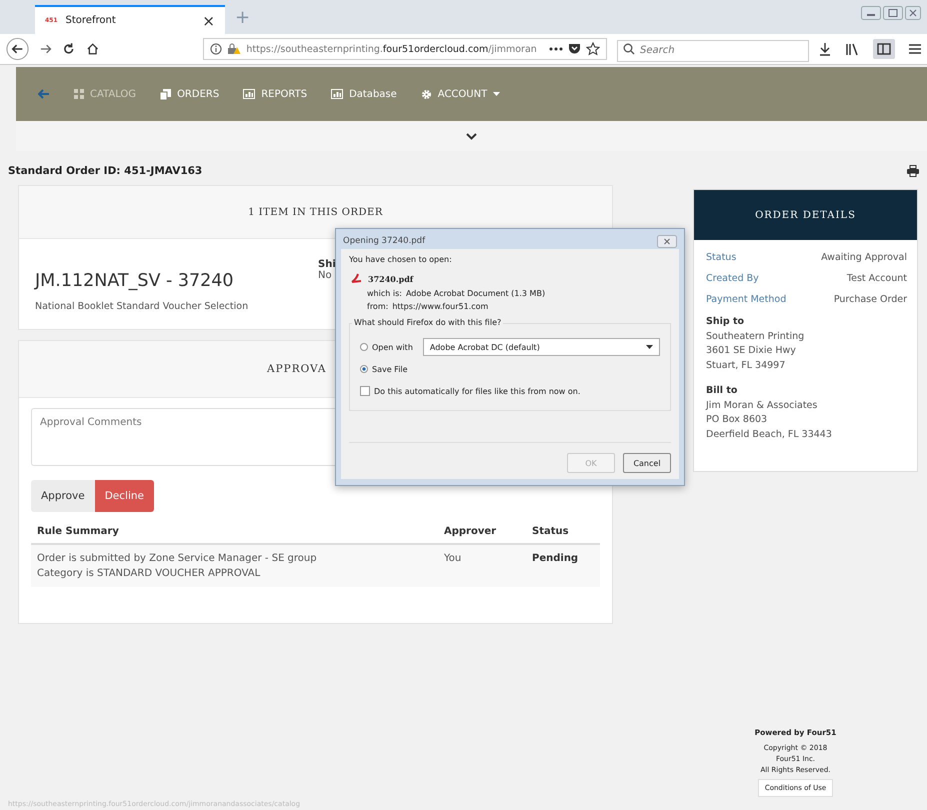  What do you see at coordinates (593, 49) in the screenshot?
I see `star-icon` at bounding box center [593, 49].